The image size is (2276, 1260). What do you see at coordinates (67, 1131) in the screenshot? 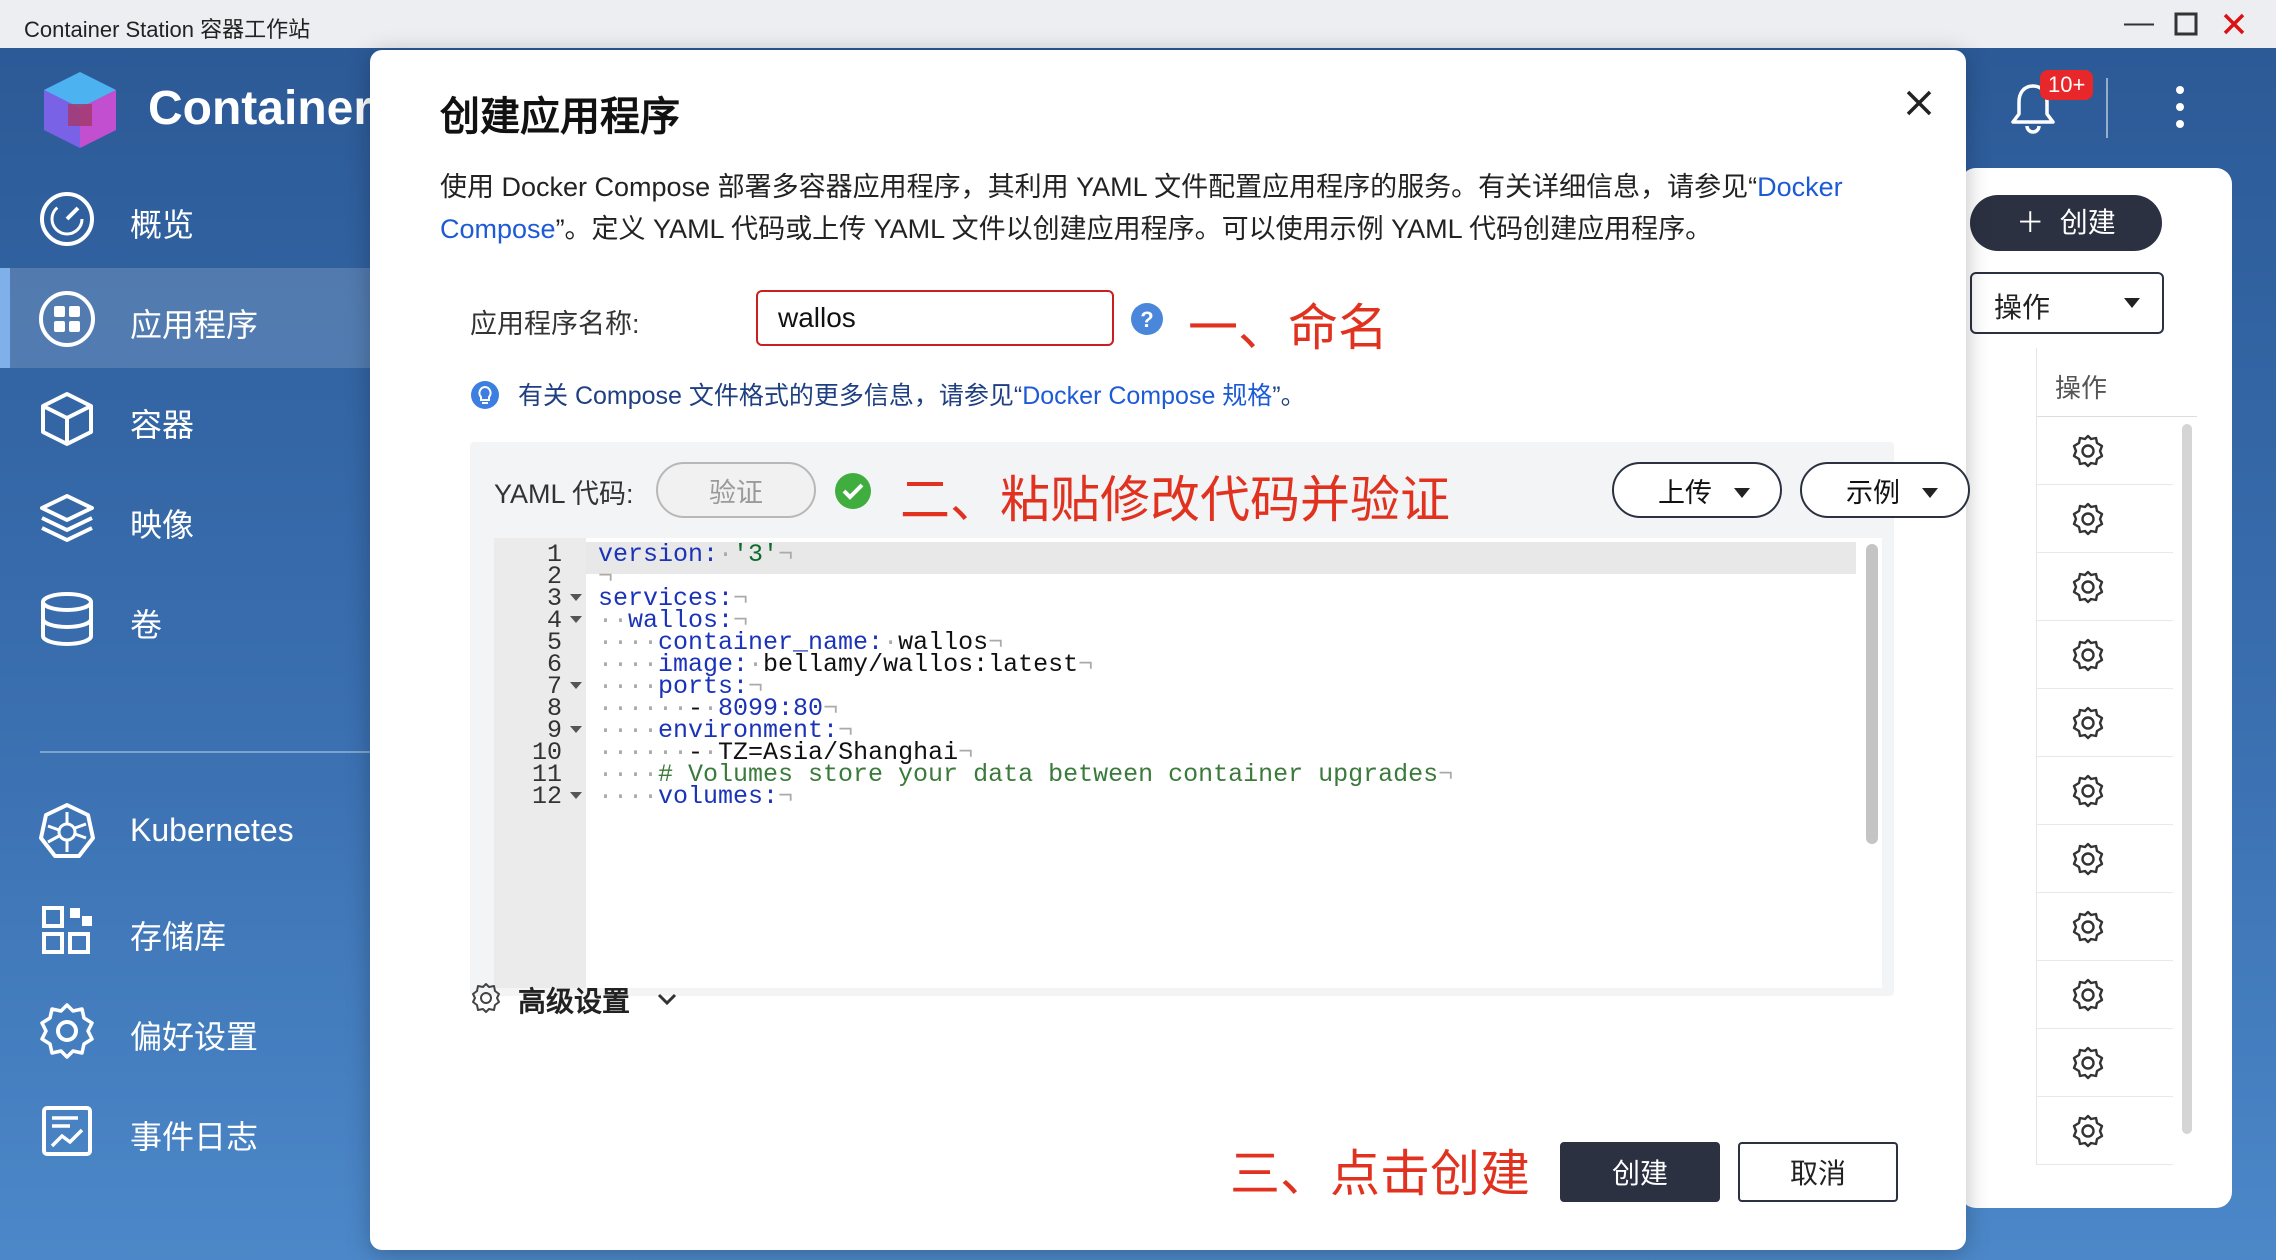
I see `event-log-chart-icon` at bounding box center [67, 1131].